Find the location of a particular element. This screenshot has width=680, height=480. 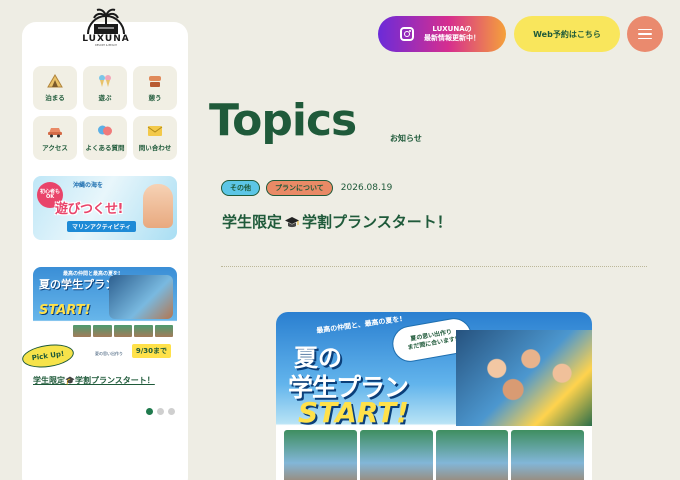

page-subtitle: お知らせ is located at coordinates (406, 138).